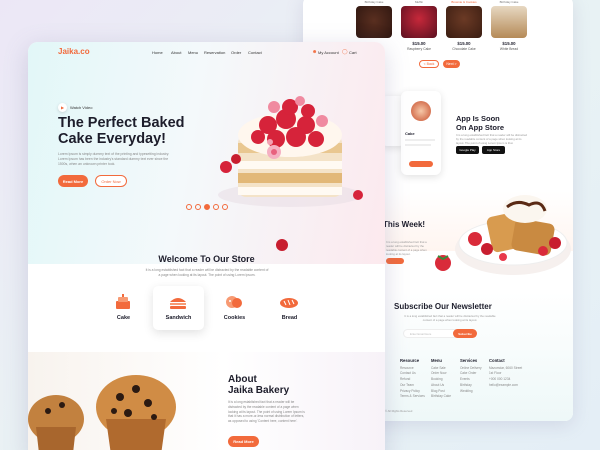  I want to click on category-card-sandwich: Sandwich, so click(178, 308).